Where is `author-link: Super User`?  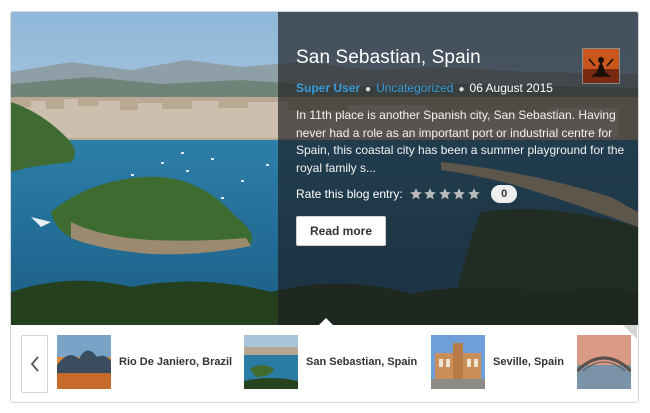
author-link: Super User is located at coordinates (328, 88).